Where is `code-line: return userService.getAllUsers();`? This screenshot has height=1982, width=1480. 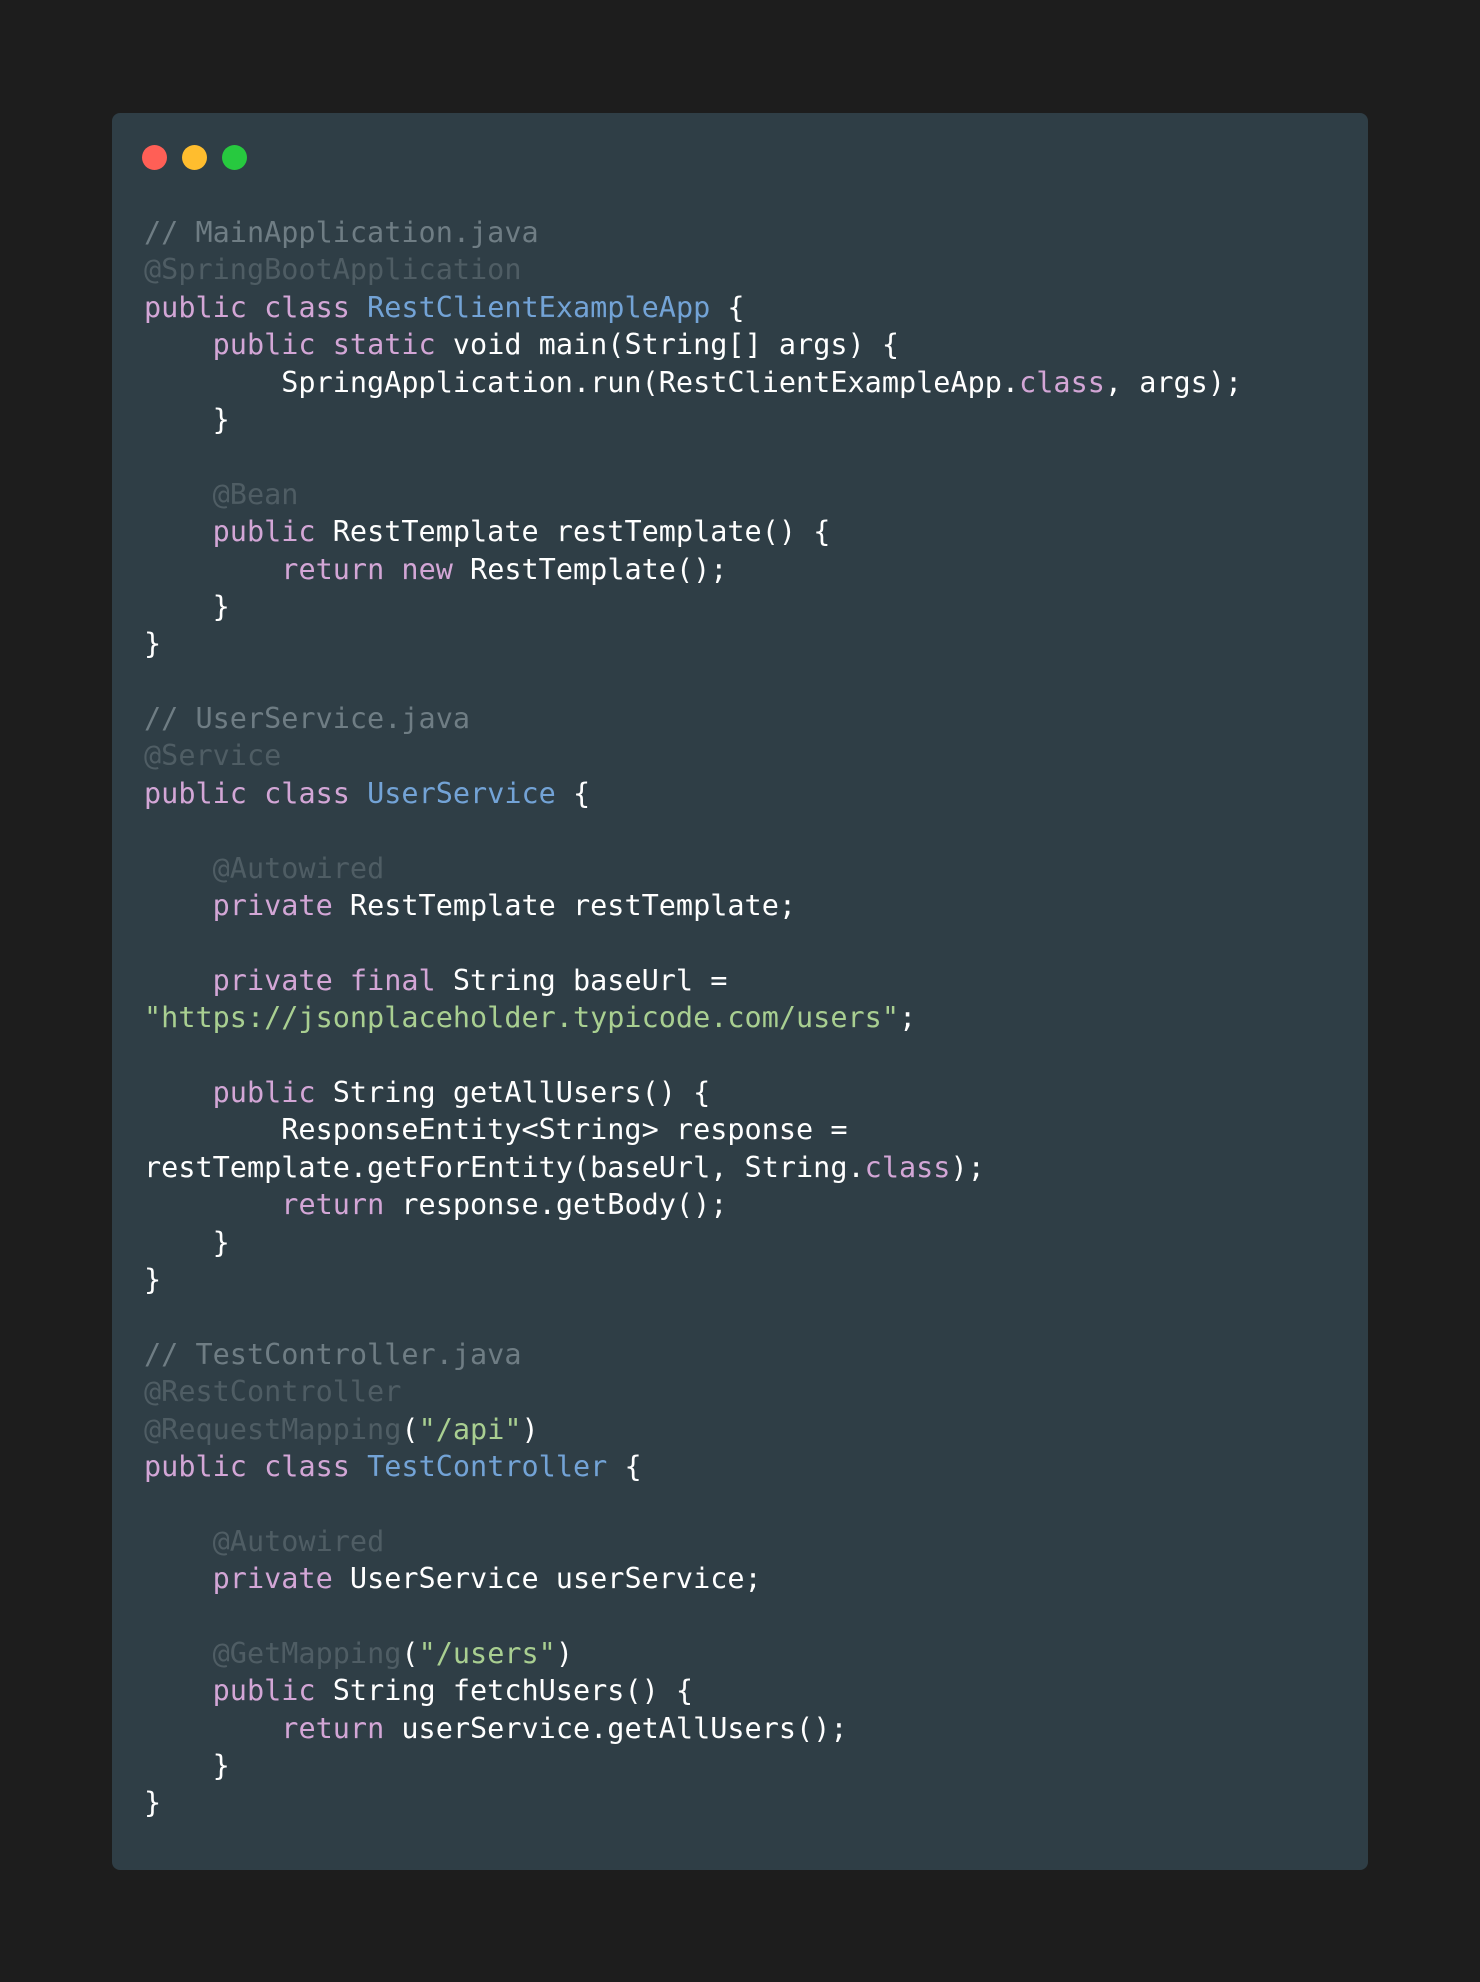 code-line: return userService.getAllUsers(); is located at coordinates (693, 1728).